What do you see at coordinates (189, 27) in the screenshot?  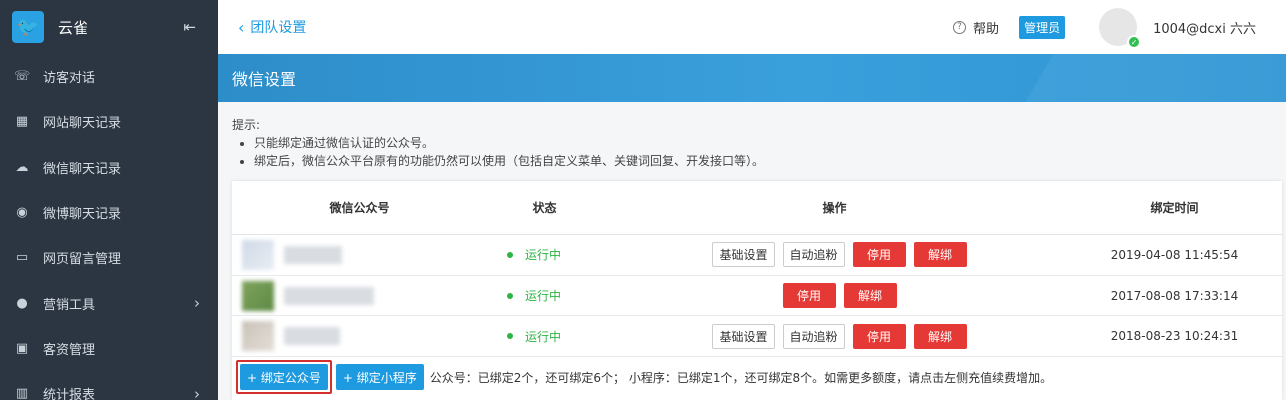 I see `collapse-menu-icon: ⇤` at bounding box center [189, 27].